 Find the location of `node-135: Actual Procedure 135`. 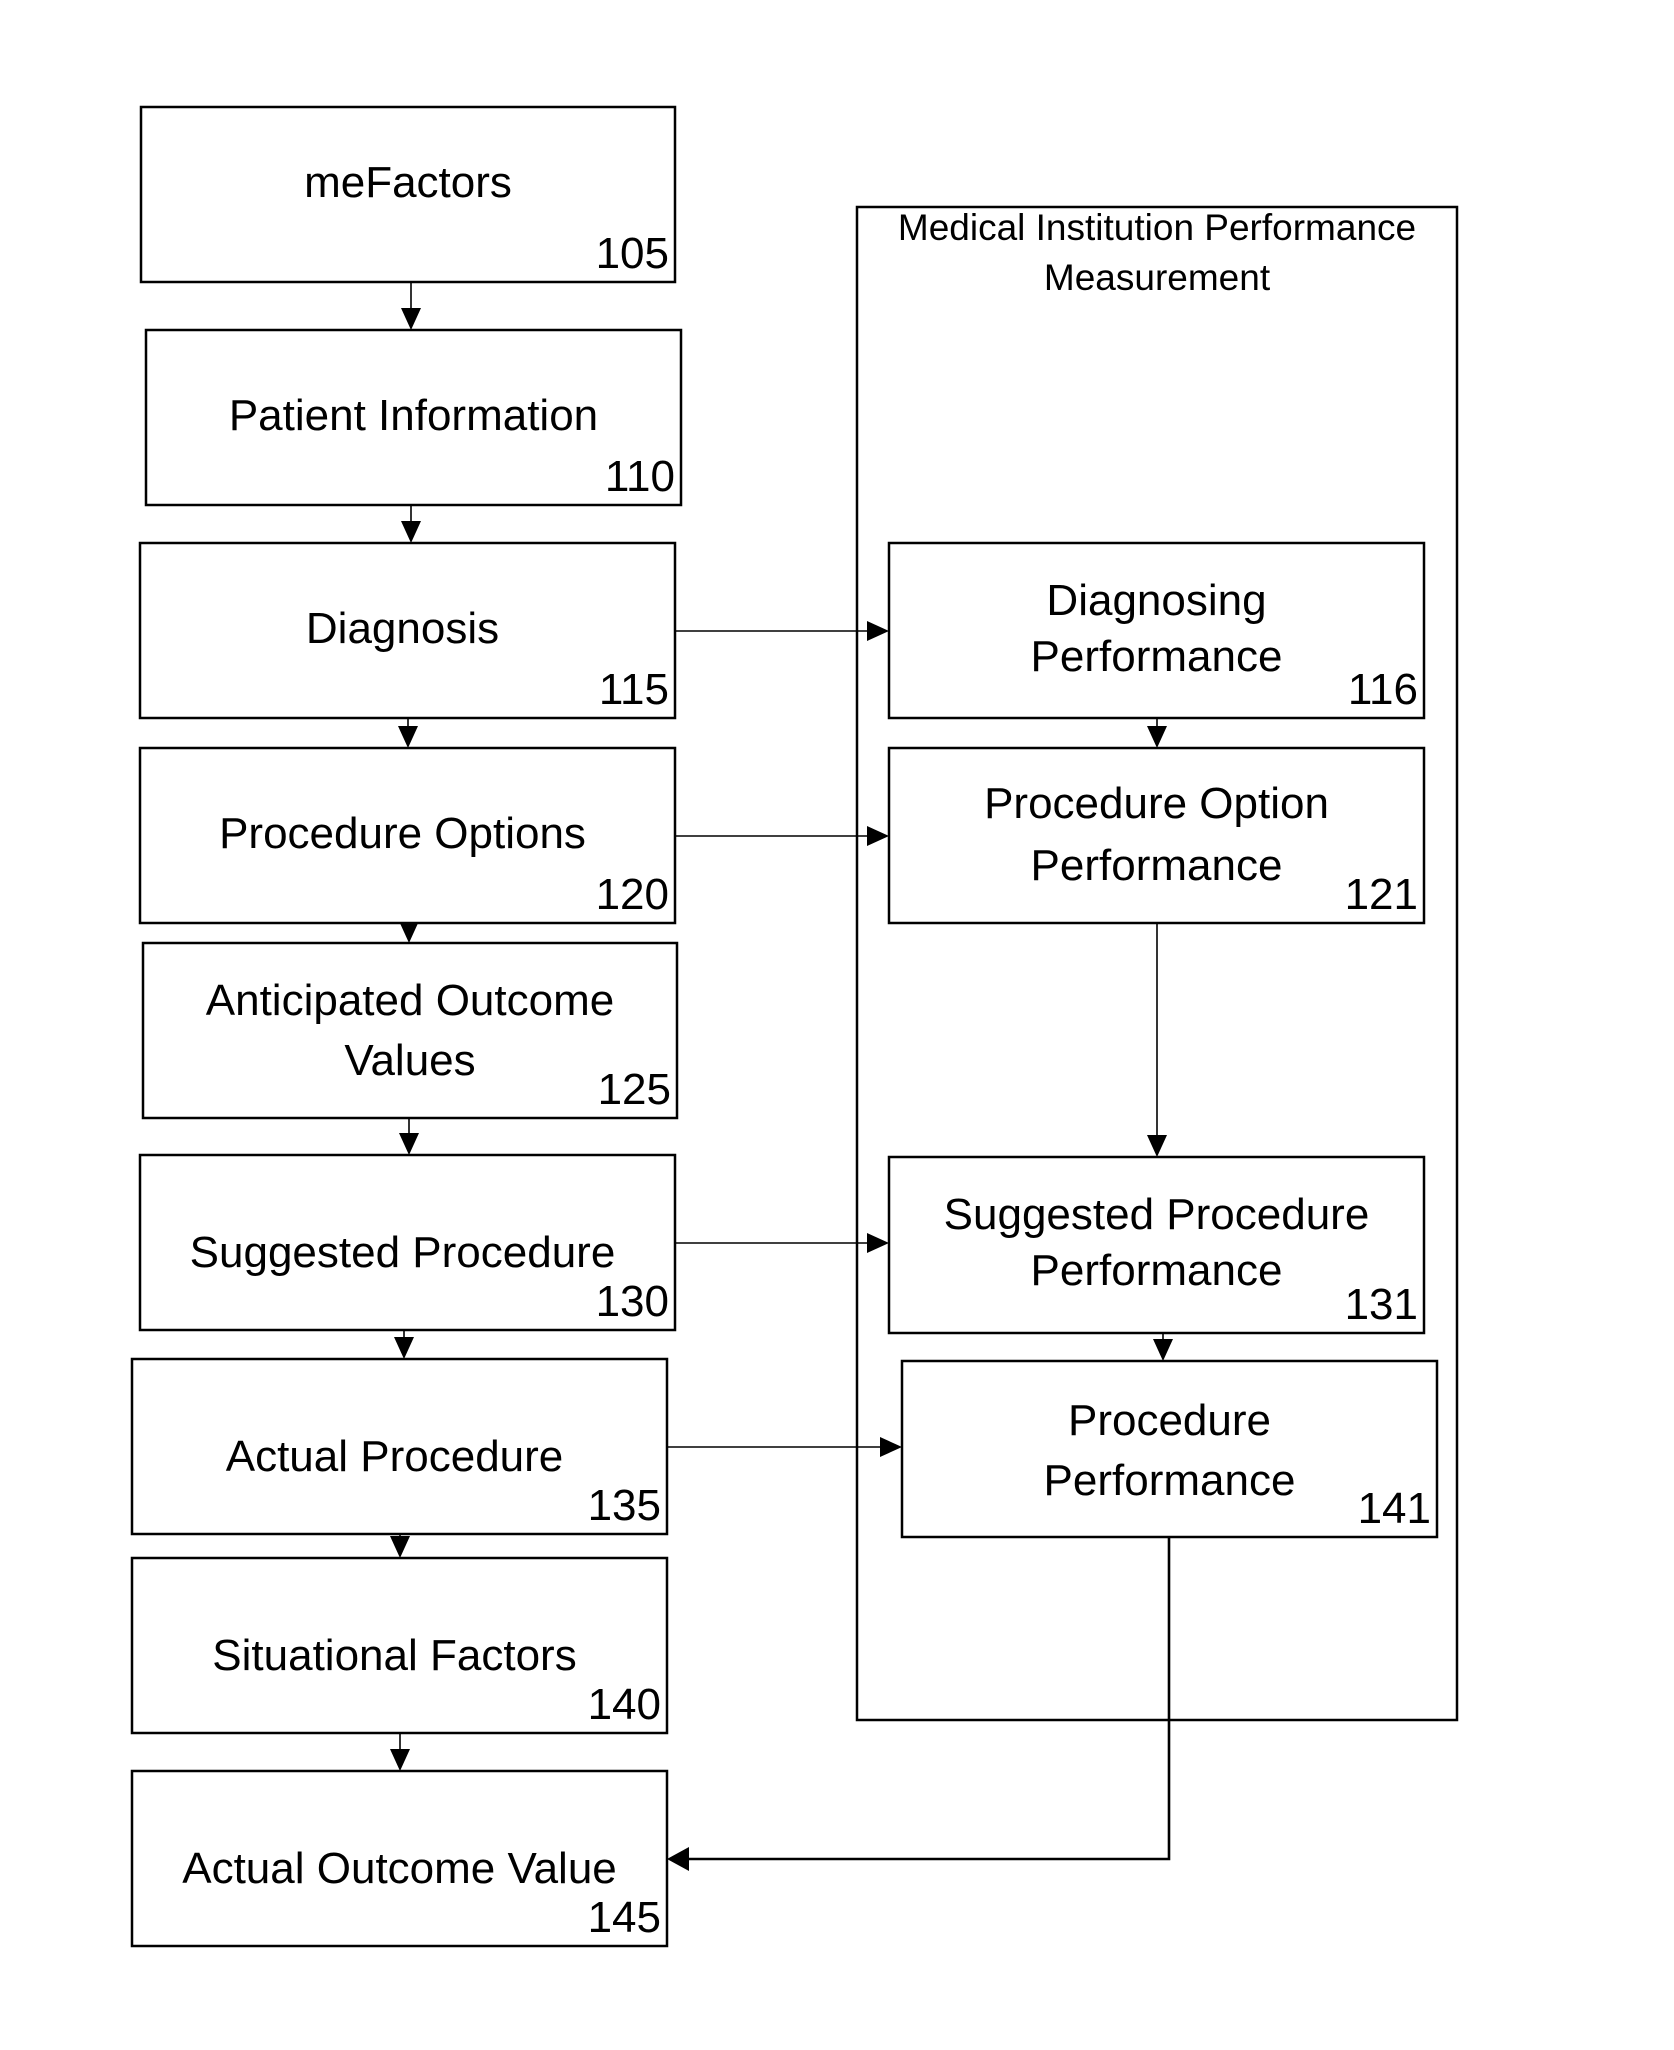

node-135: Actual Procedure 135 is located at coordinates (399, 1446).